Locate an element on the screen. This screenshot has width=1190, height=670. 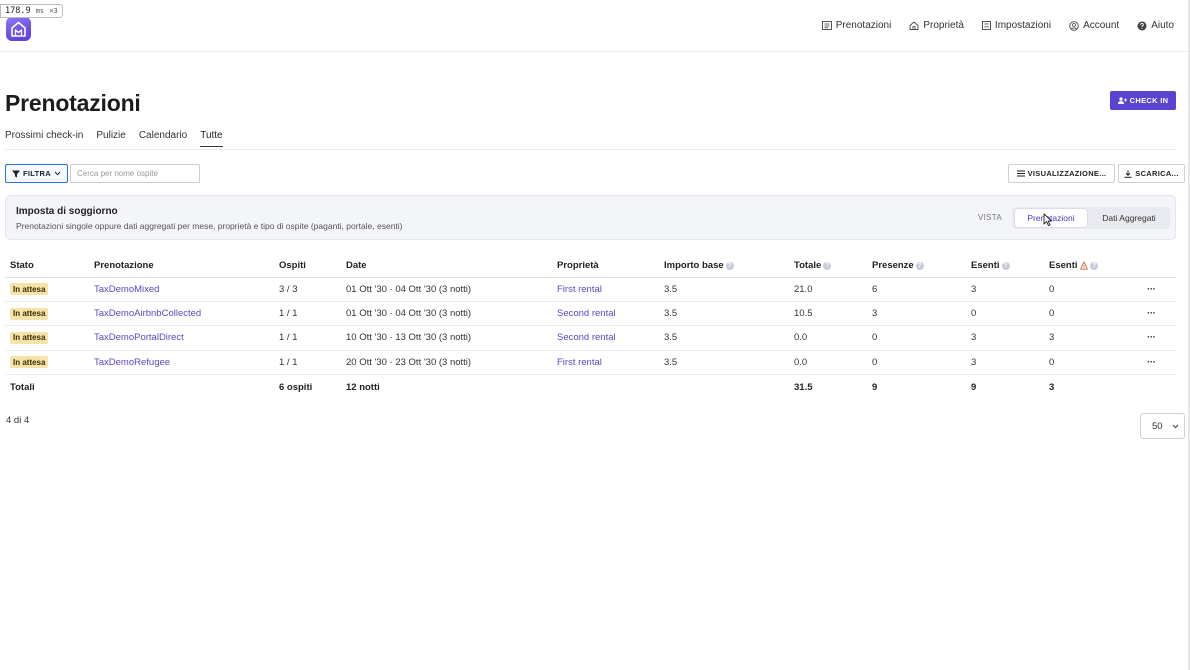
exempt-refugee-cell: 0 is located at coordinates (1093, 314).